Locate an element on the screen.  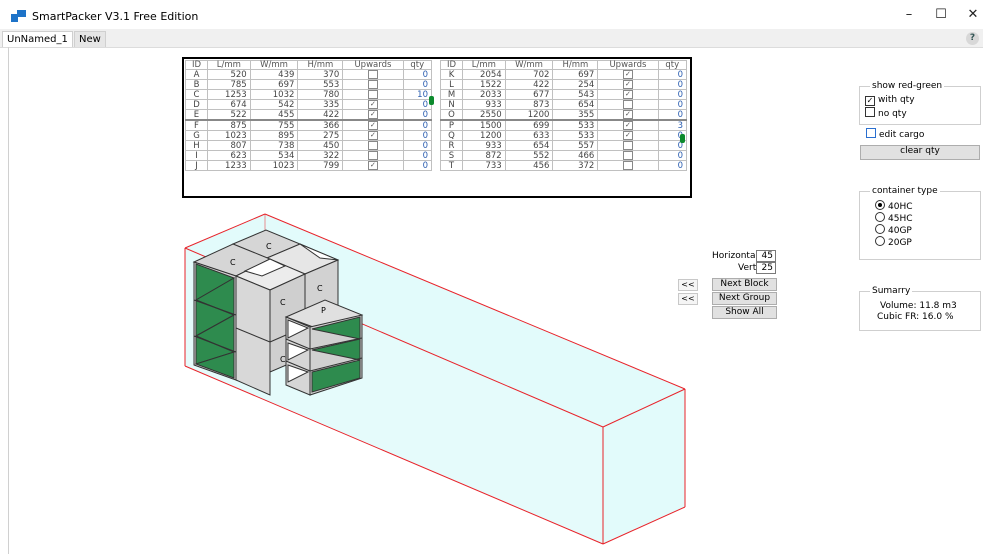
box-label-c-2: C is located at coordinates (233, 262).